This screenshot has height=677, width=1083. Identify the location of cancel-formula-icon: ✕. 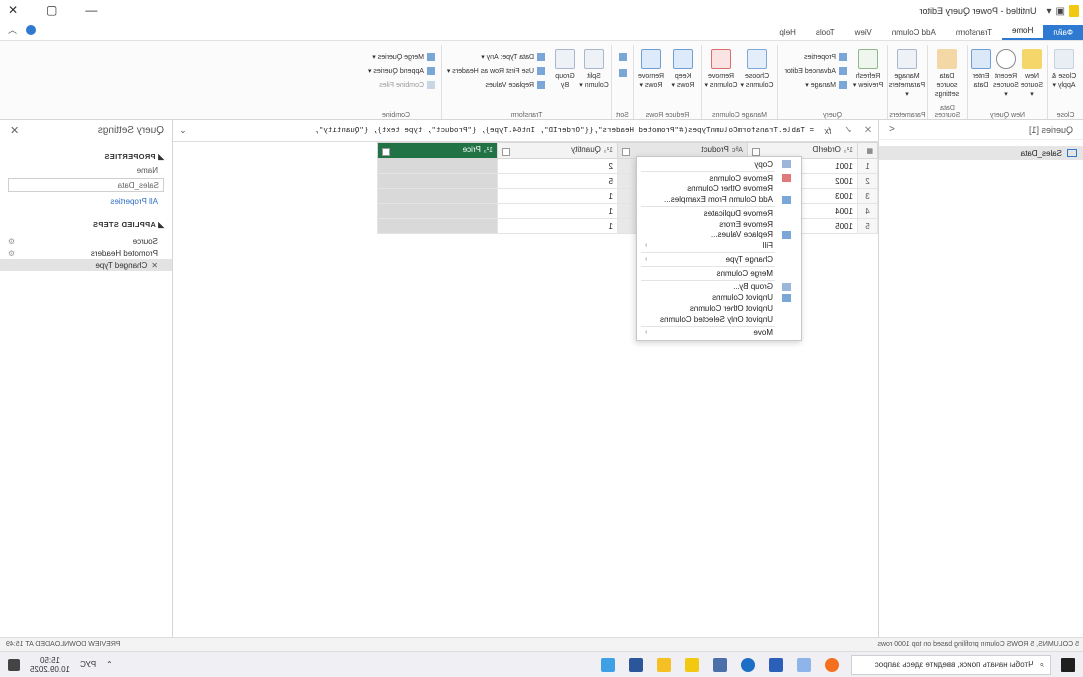
(868, 130).